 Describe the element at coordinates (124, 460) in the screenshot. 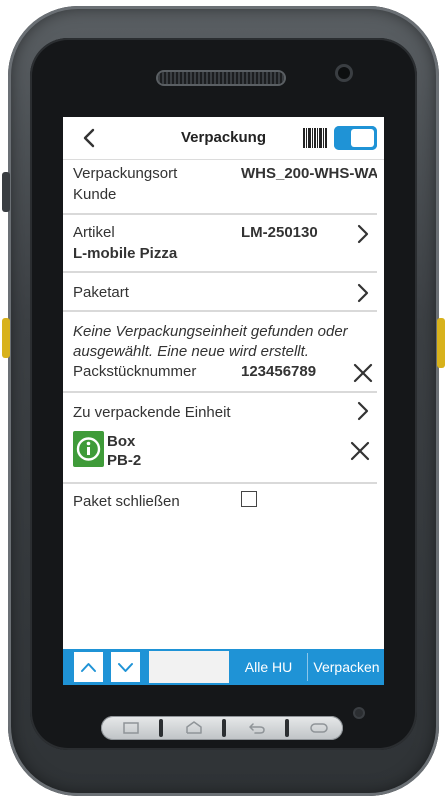

I see `unit-item-code: PB-2` at that location.